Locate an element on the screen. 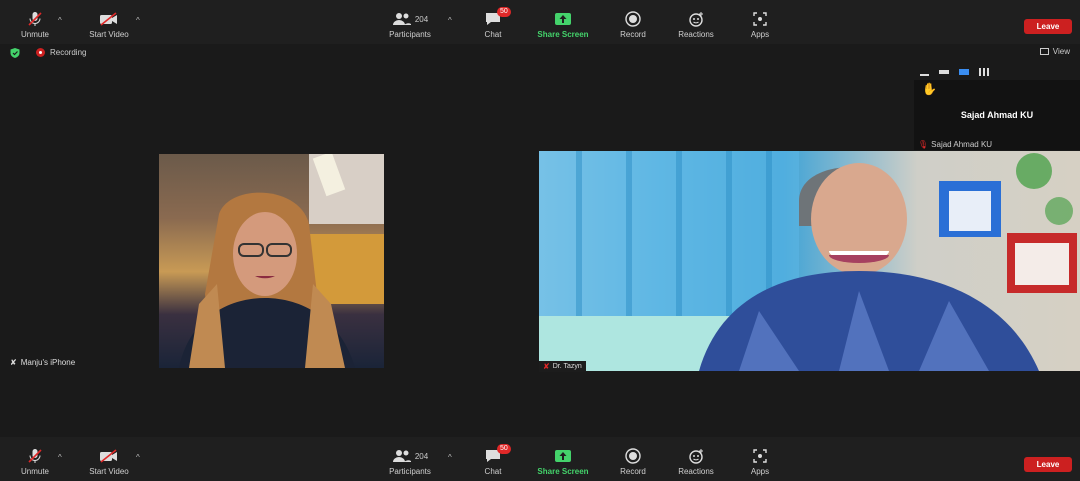 The height and width of the screenshot is (481, 1080). mic-off-icon: 🎙 is located at coordinates (923, 144).